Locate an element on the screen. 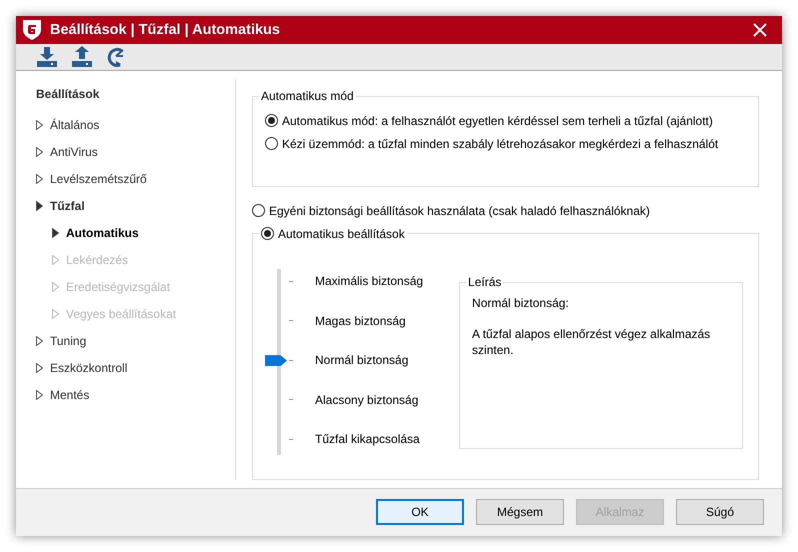  dialog-button: Súgó is located at coordinates (720, 512).